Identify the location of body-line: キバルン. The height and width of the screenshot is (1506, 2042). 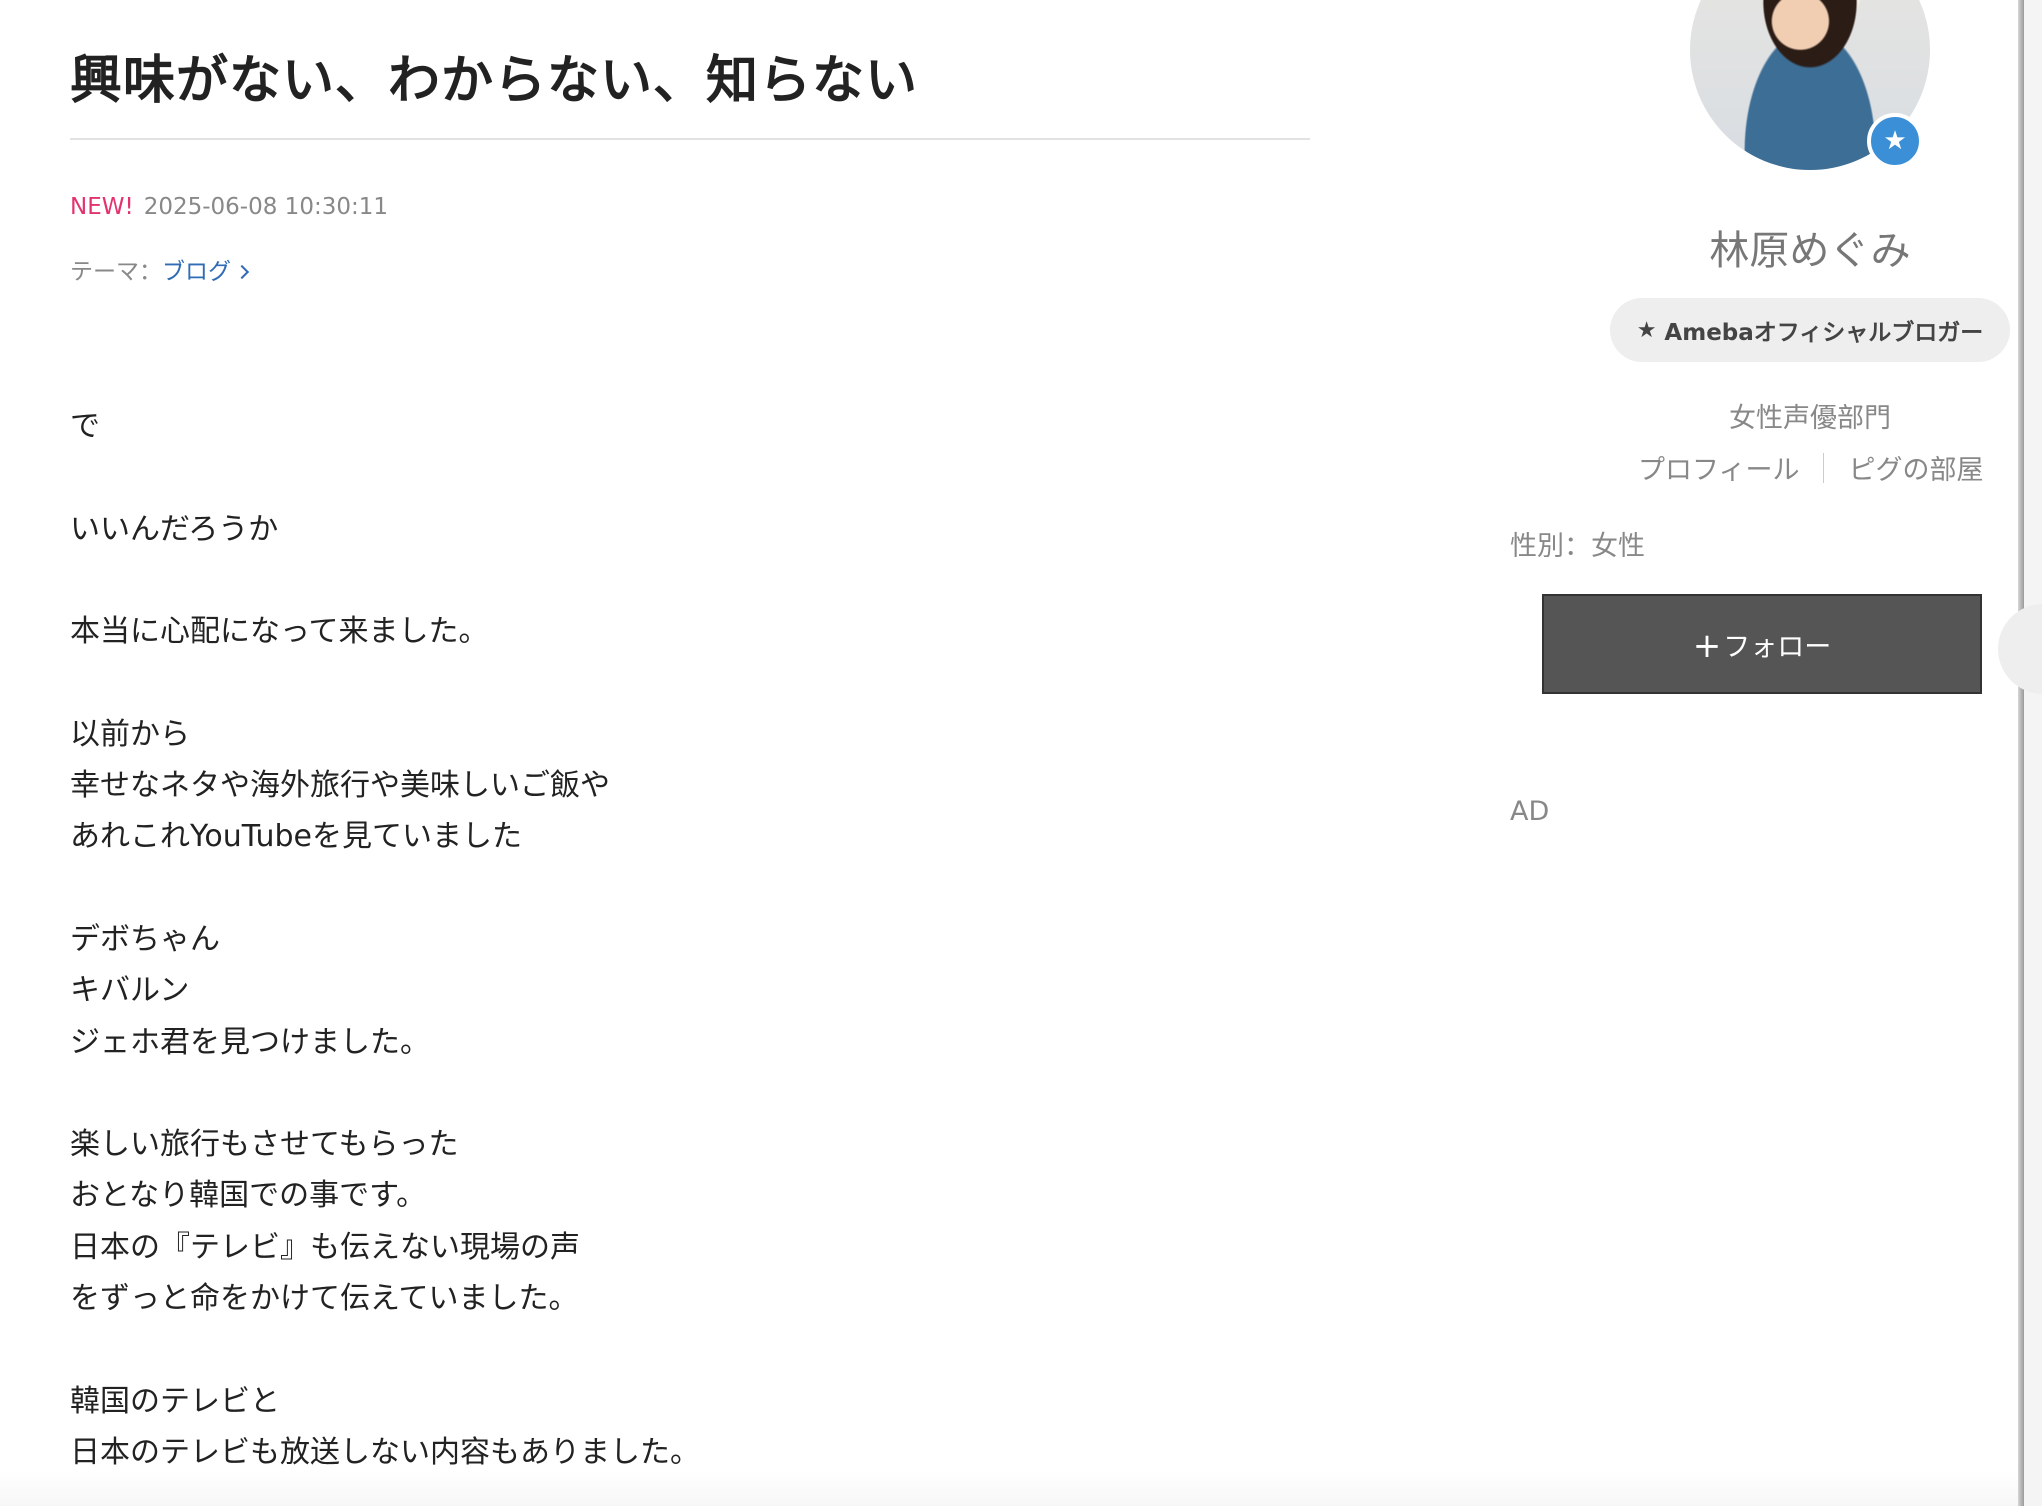
(130, 991).